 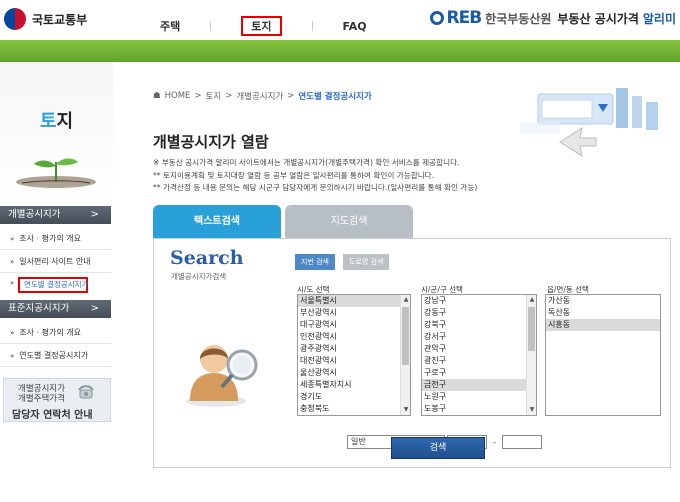 What do you see at coordinates (53, 285) in the screenshot?
I see `sidebar-item-yearly-price: 연도별 결정공시지가` at bounding box center [53, 285].